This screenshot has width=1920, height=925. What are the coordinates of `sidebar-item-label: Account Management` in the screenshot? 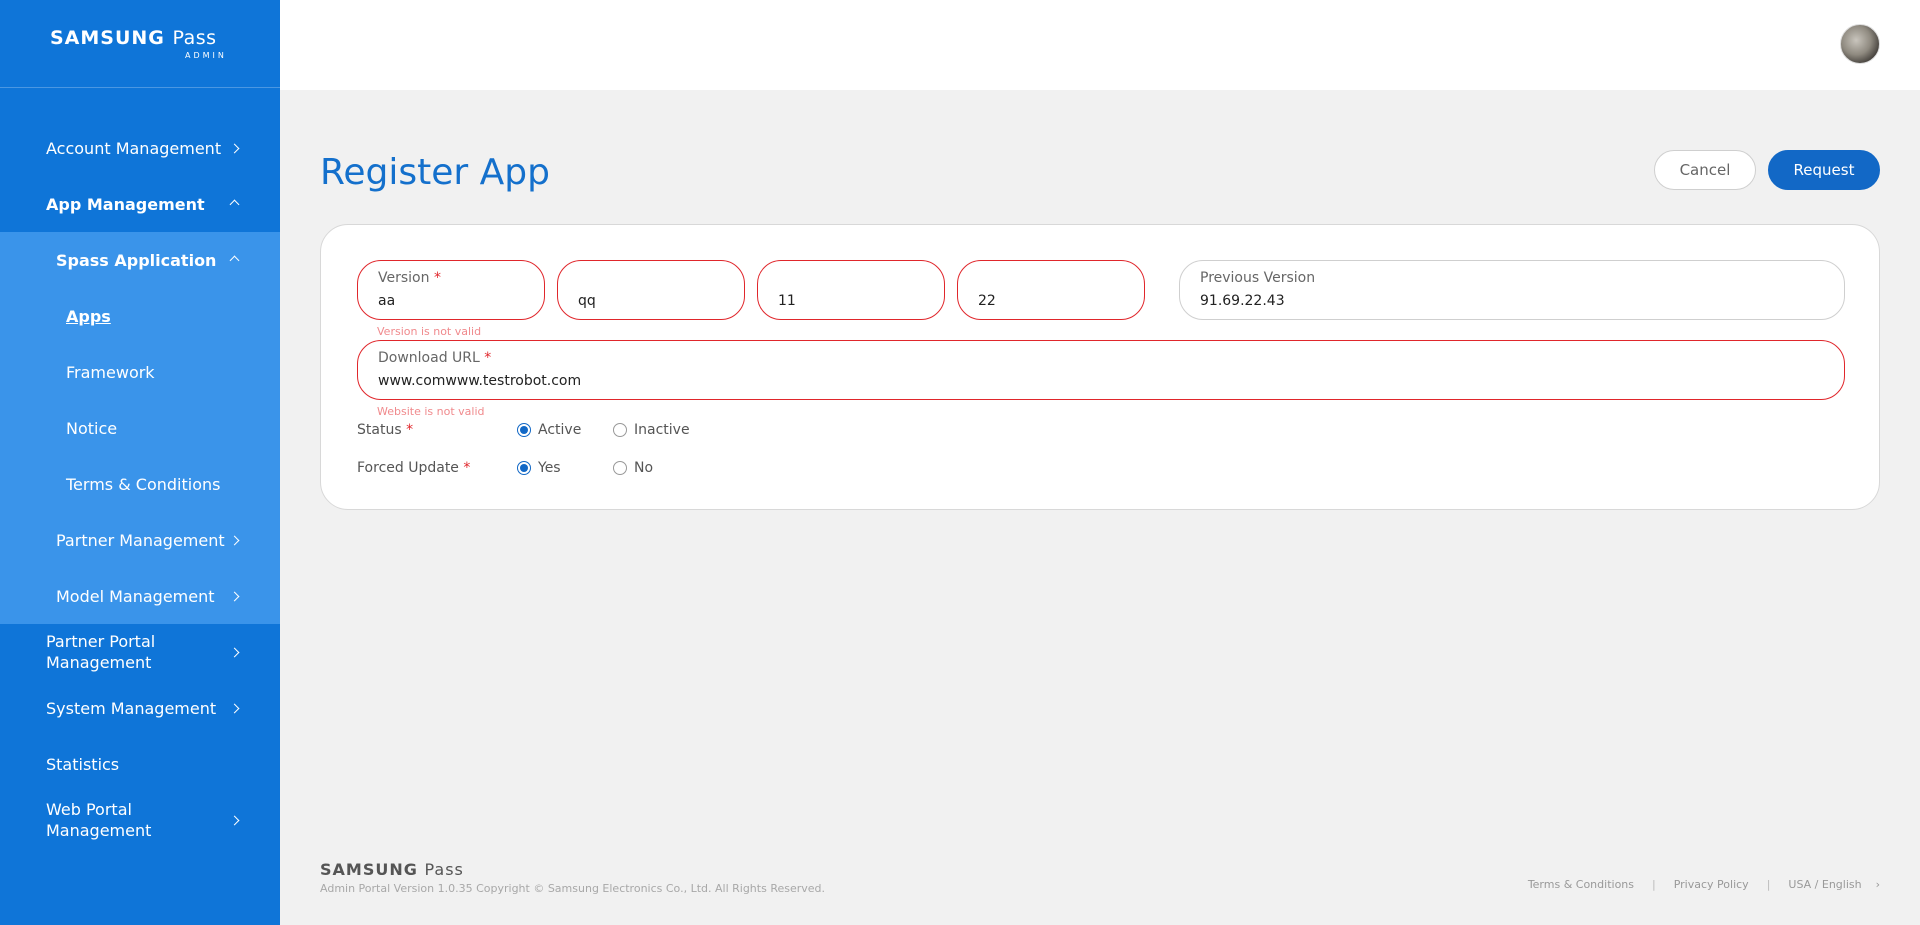 It's located at (134, 148).